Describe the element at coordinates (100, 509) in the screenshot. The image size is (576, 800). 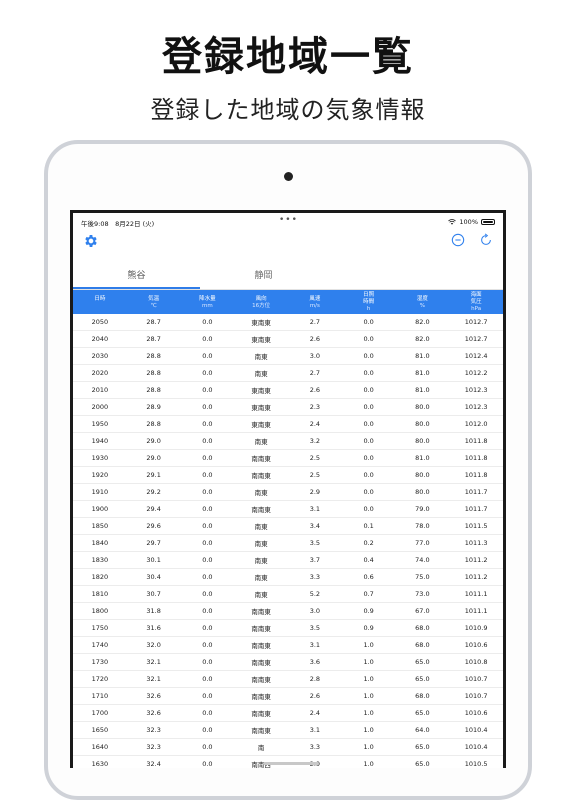
I see `table-cell: 1900` at that location.